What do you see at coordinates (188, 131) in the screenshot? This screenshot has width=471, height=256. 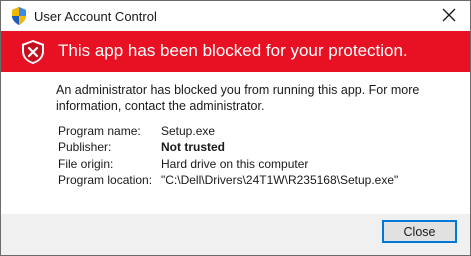 I see `detail-value: Setup.exe` at bounding box center [188, 131].